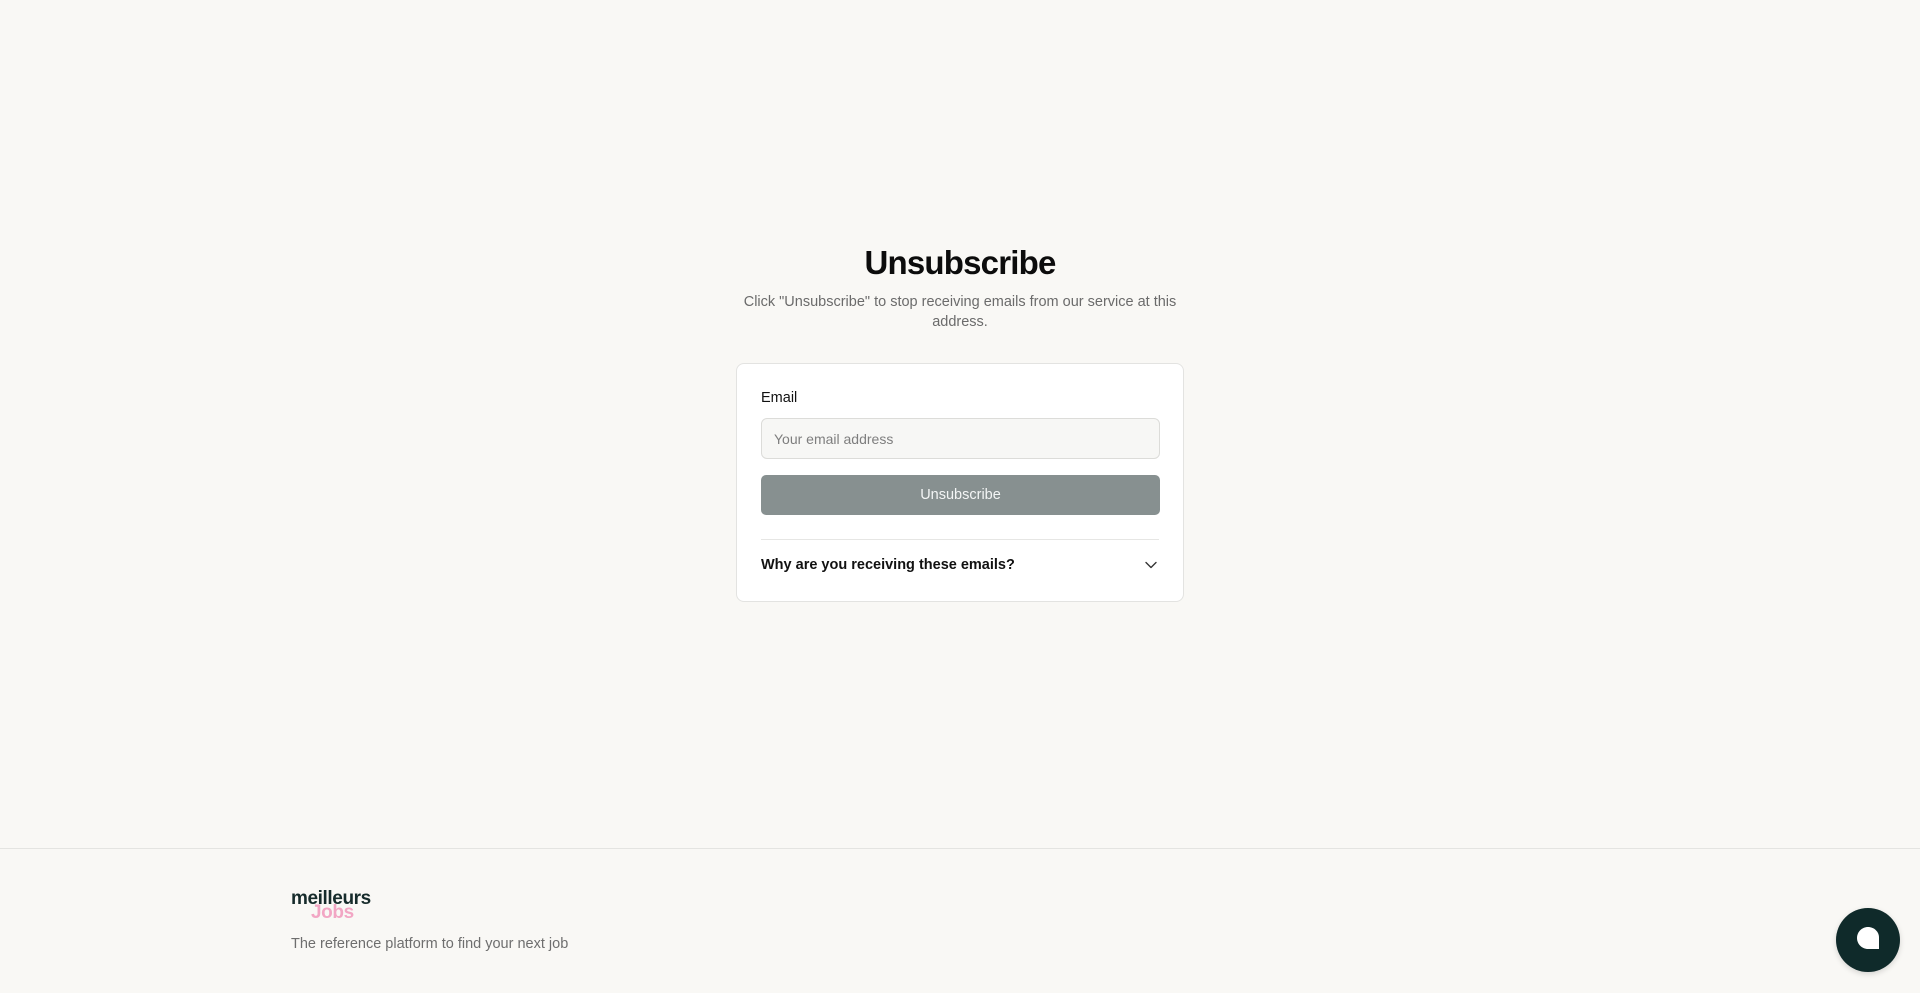 The width and height of the screenshot is (1920, 993). What do you see at coordinates (888, 565) in the screenshot?
I see `faq-question: Why are you receiving these emails?` at bounding box center [888, 565].